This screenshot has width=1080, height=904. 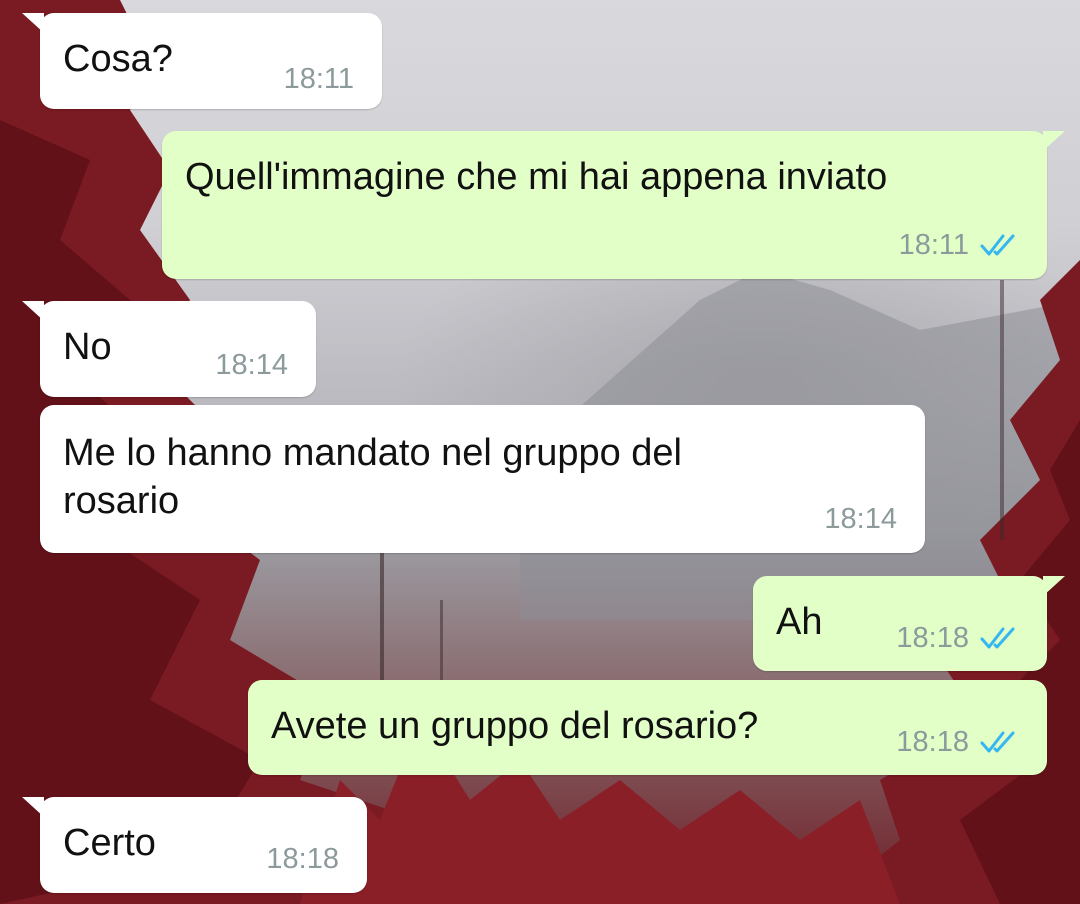 I want to click on message-bubble-incoming: Cosa? 18:11, so click(x=202, y=61).